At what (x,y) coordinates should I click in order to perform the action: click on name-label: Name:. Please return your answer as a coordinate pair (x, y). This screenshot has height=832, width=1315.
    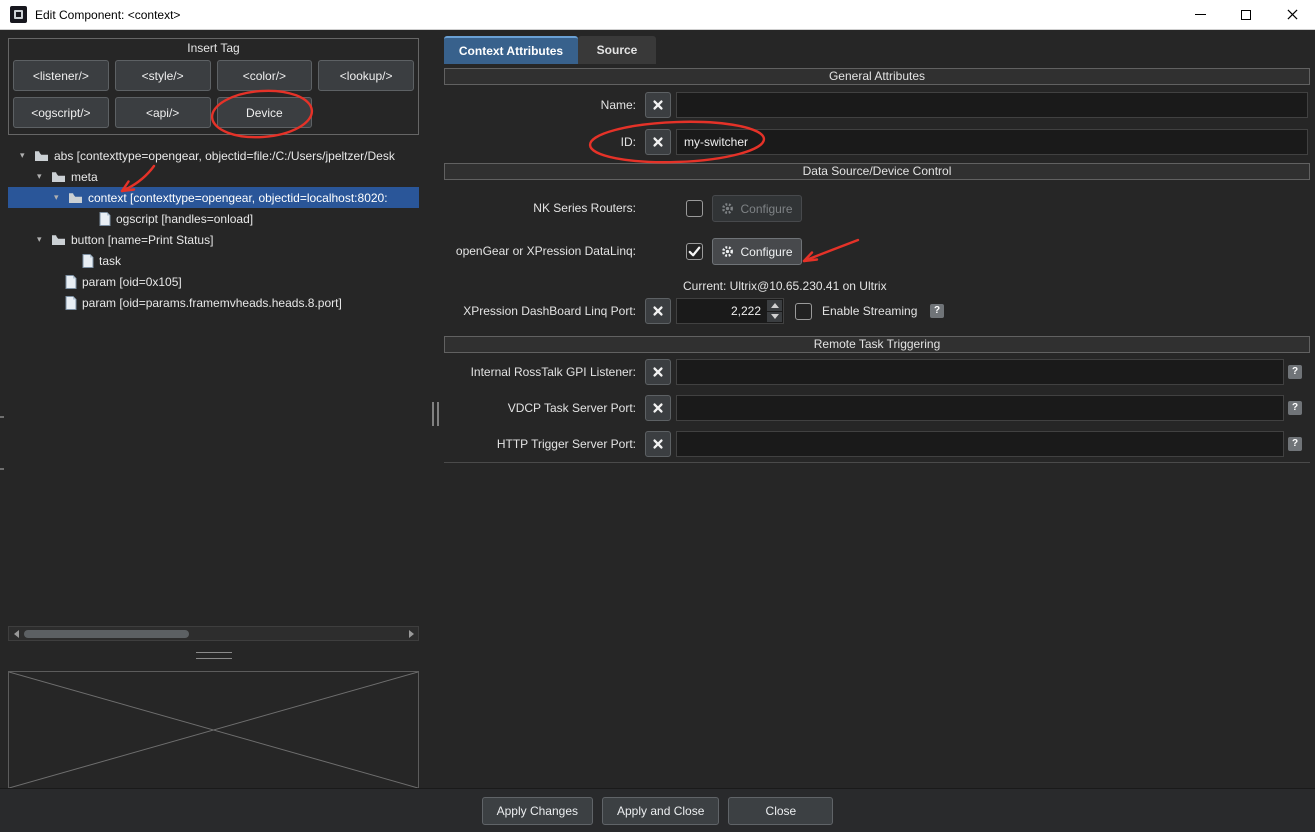
    Looking at the image, I should click on (618, 105).